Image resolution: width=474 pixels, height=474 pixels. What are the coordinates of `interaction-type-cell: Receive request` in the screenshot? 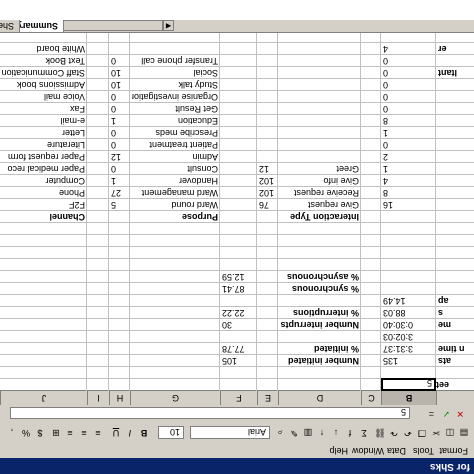 It's located at (319, 193).